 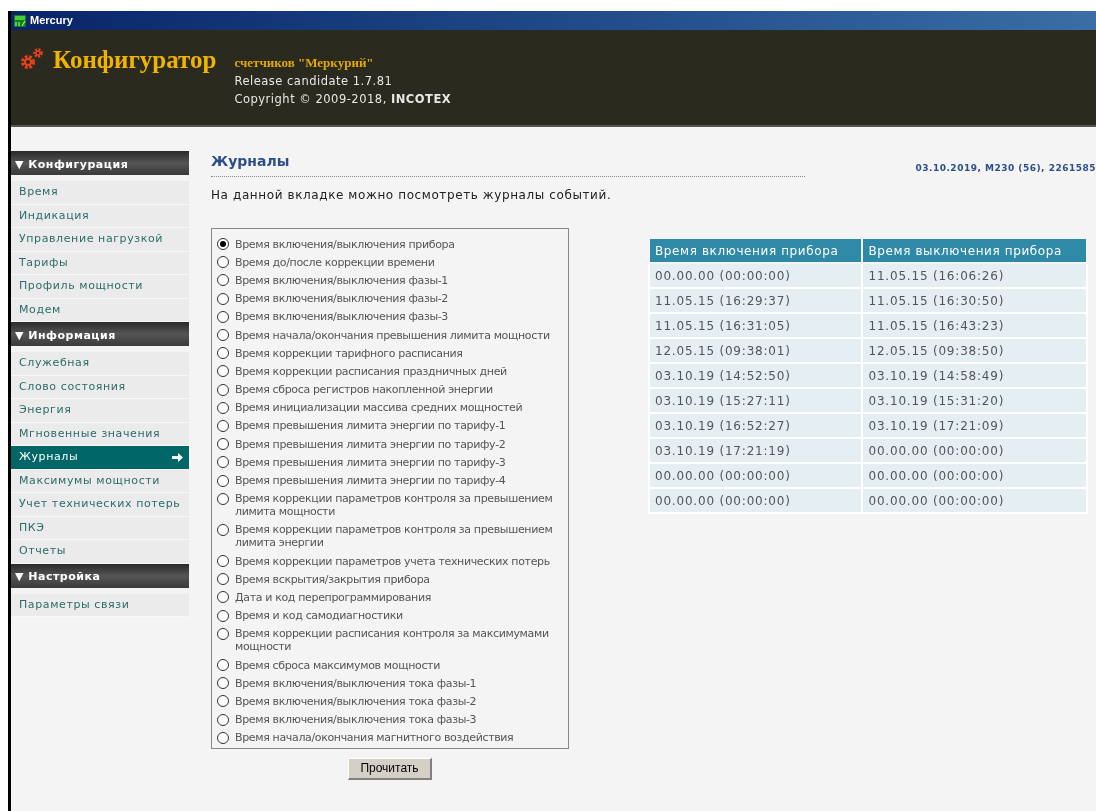 I want to click on radio-label: Время включения/выключения фазы-2, so click(x=341, y=299).